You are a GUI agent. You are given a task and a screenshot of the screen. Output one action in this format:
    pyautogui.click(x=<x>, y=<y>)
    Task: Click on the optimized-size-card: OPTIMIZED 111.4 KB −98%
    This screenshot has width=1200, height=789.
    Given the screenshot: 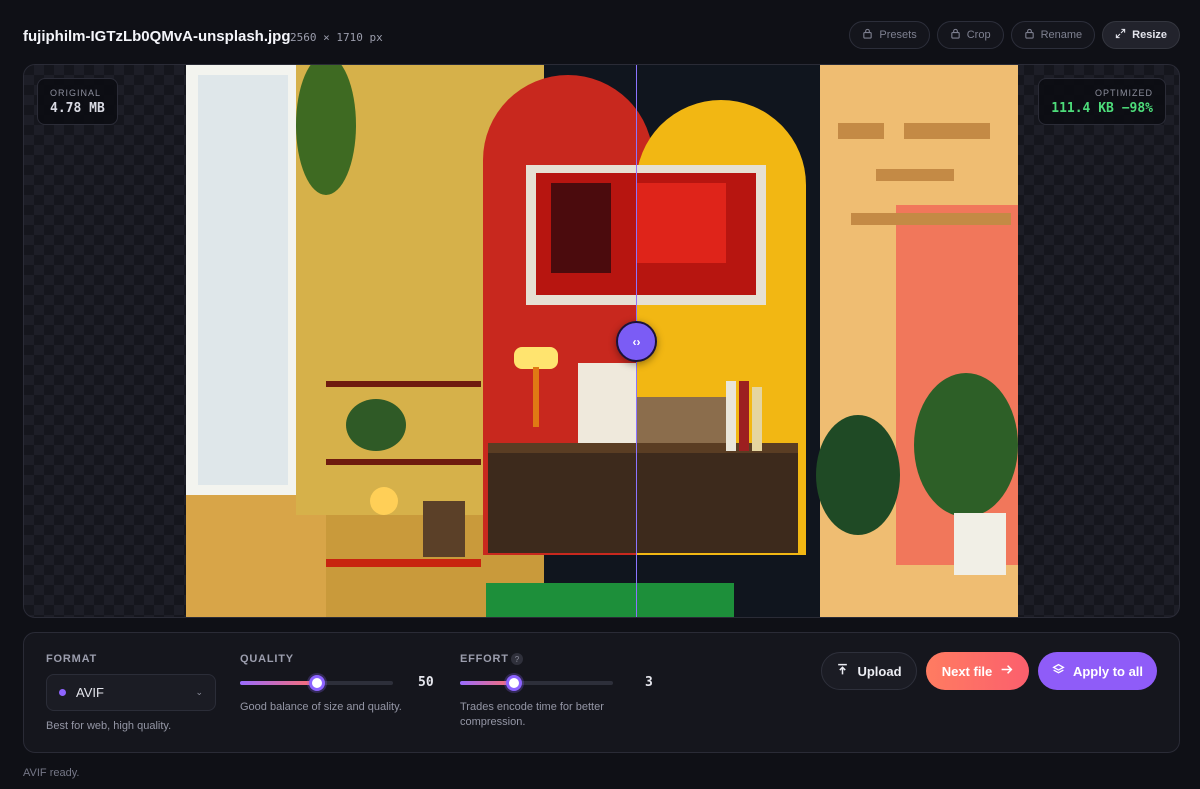 What is the action you would take?
    pyautogui.click(x=1102, y=101)
    